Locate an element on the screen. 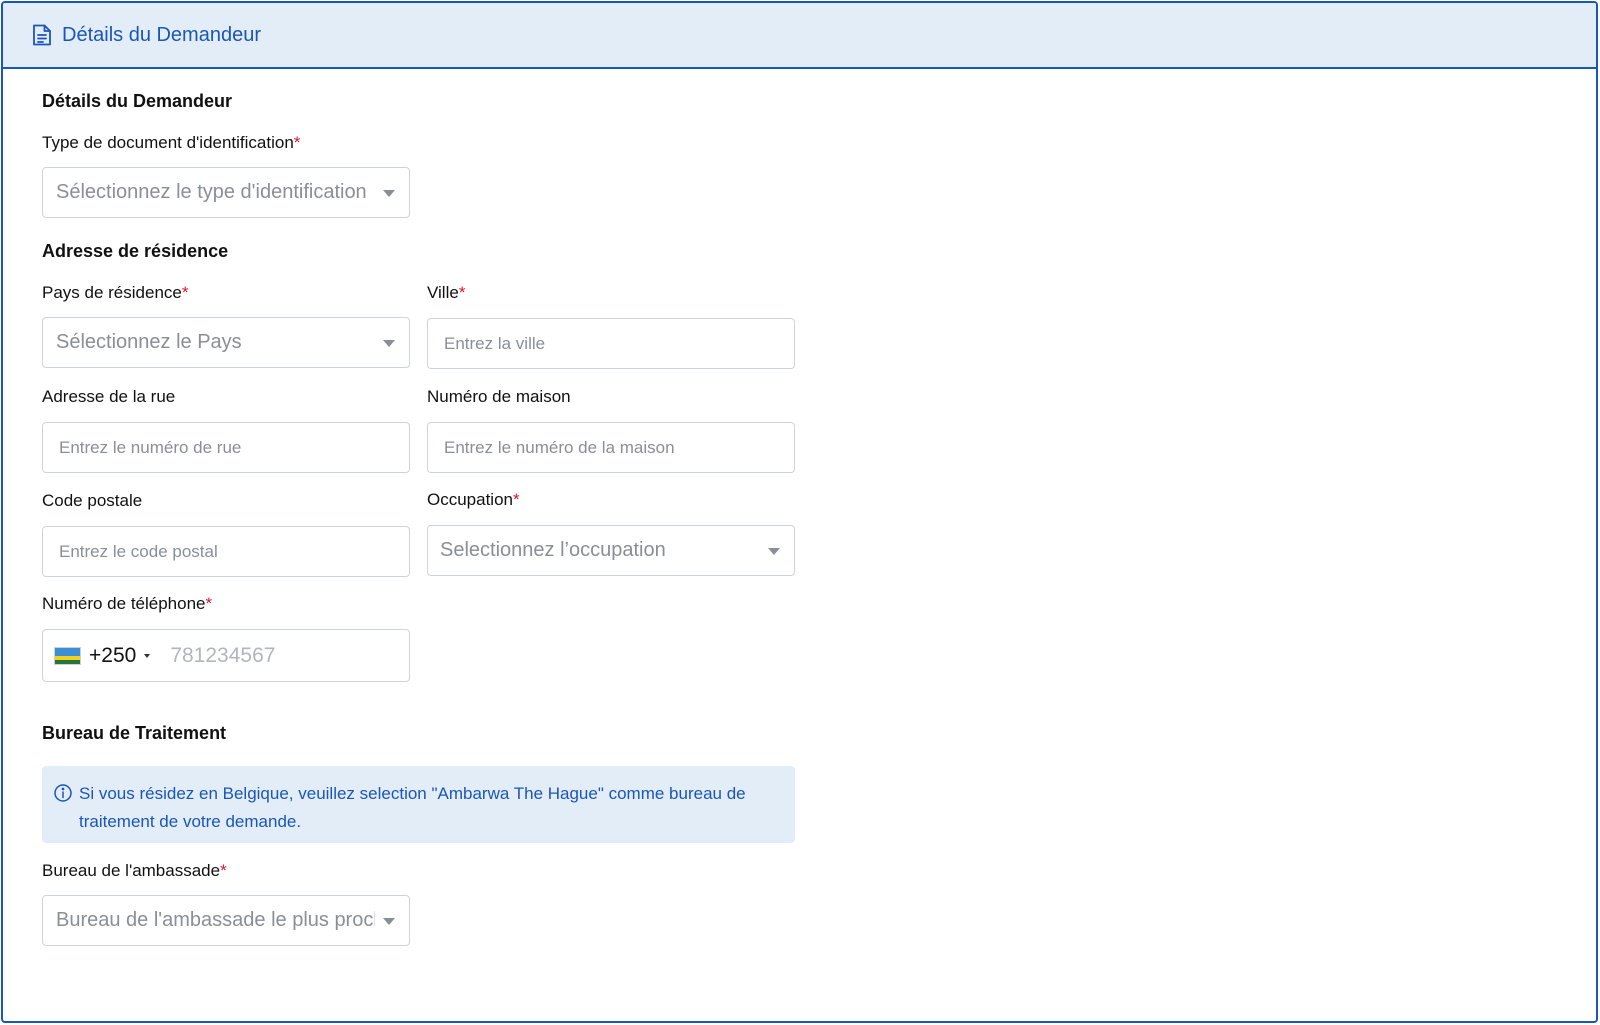  country-label-text: Pays de résidence is located at coordinates (112, 292).